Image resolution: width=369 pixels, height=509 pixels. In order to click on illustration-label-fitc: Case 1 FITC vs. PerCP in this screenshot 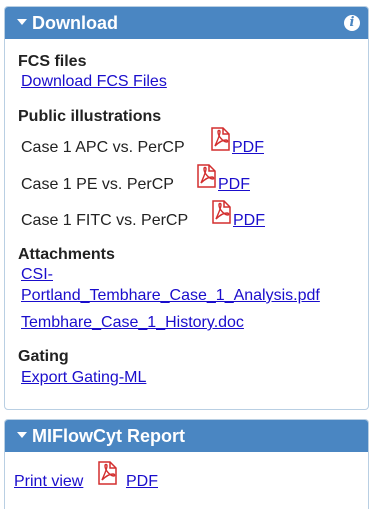, I will do `click(105, 220)`.